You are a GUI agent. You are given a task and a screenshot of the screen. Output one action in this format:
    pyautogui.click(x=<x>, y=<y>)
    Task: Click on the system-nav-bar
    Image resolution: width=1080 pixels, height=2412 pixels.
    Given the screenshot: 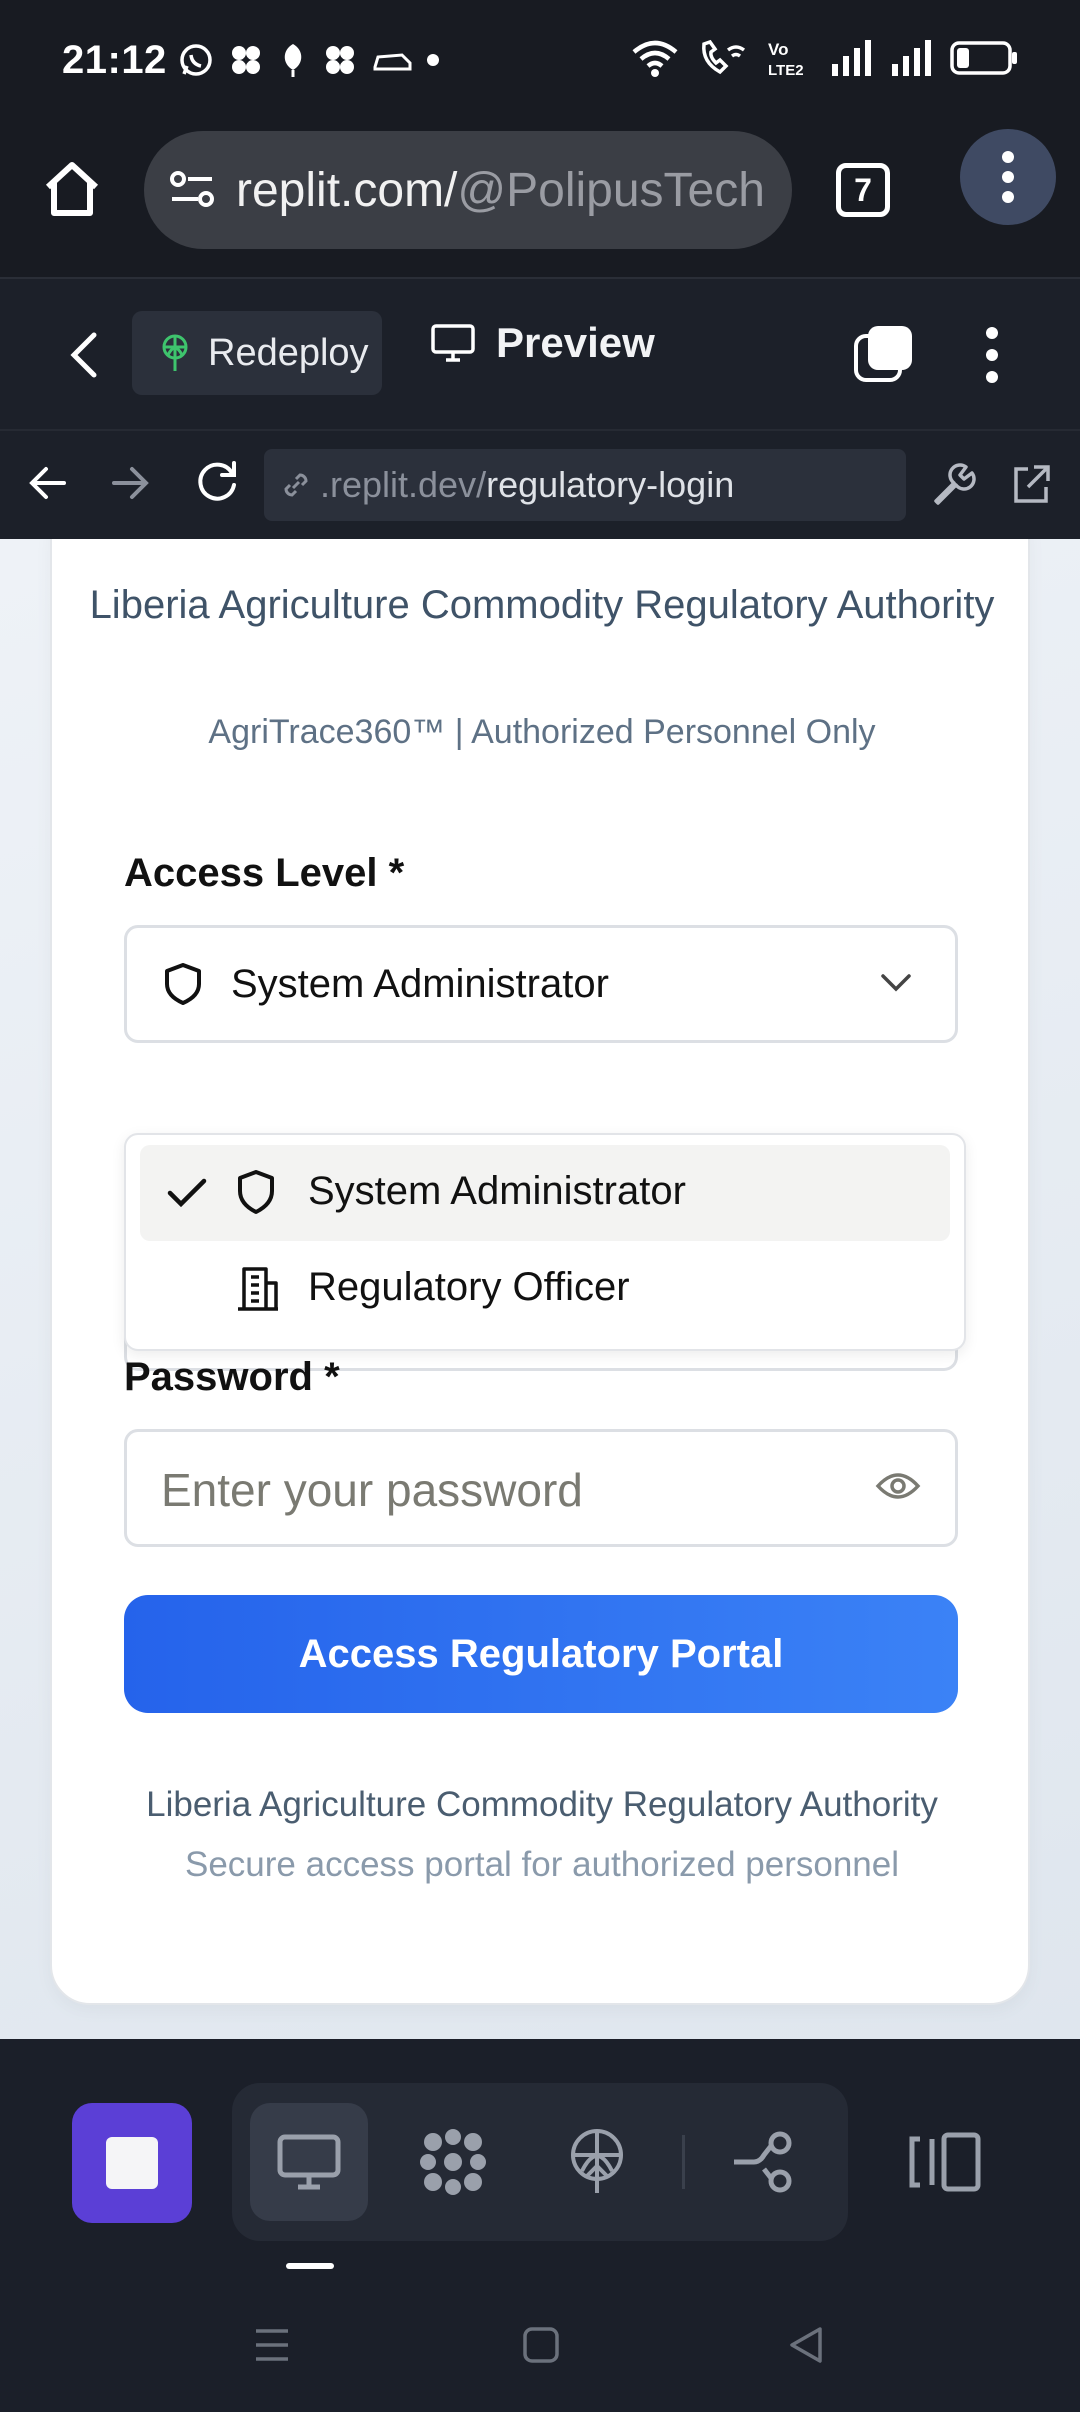 What is the action you would take?
    pyautogui.click(x=540, y=2345)
    